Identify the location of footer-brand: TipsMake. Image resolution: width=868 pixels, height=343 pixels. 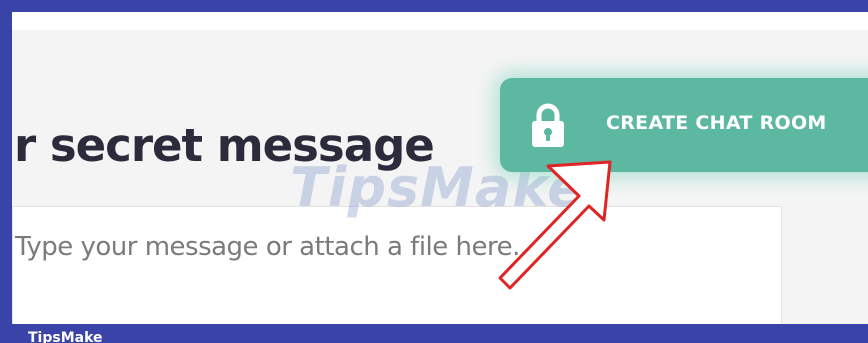
(65, 336).